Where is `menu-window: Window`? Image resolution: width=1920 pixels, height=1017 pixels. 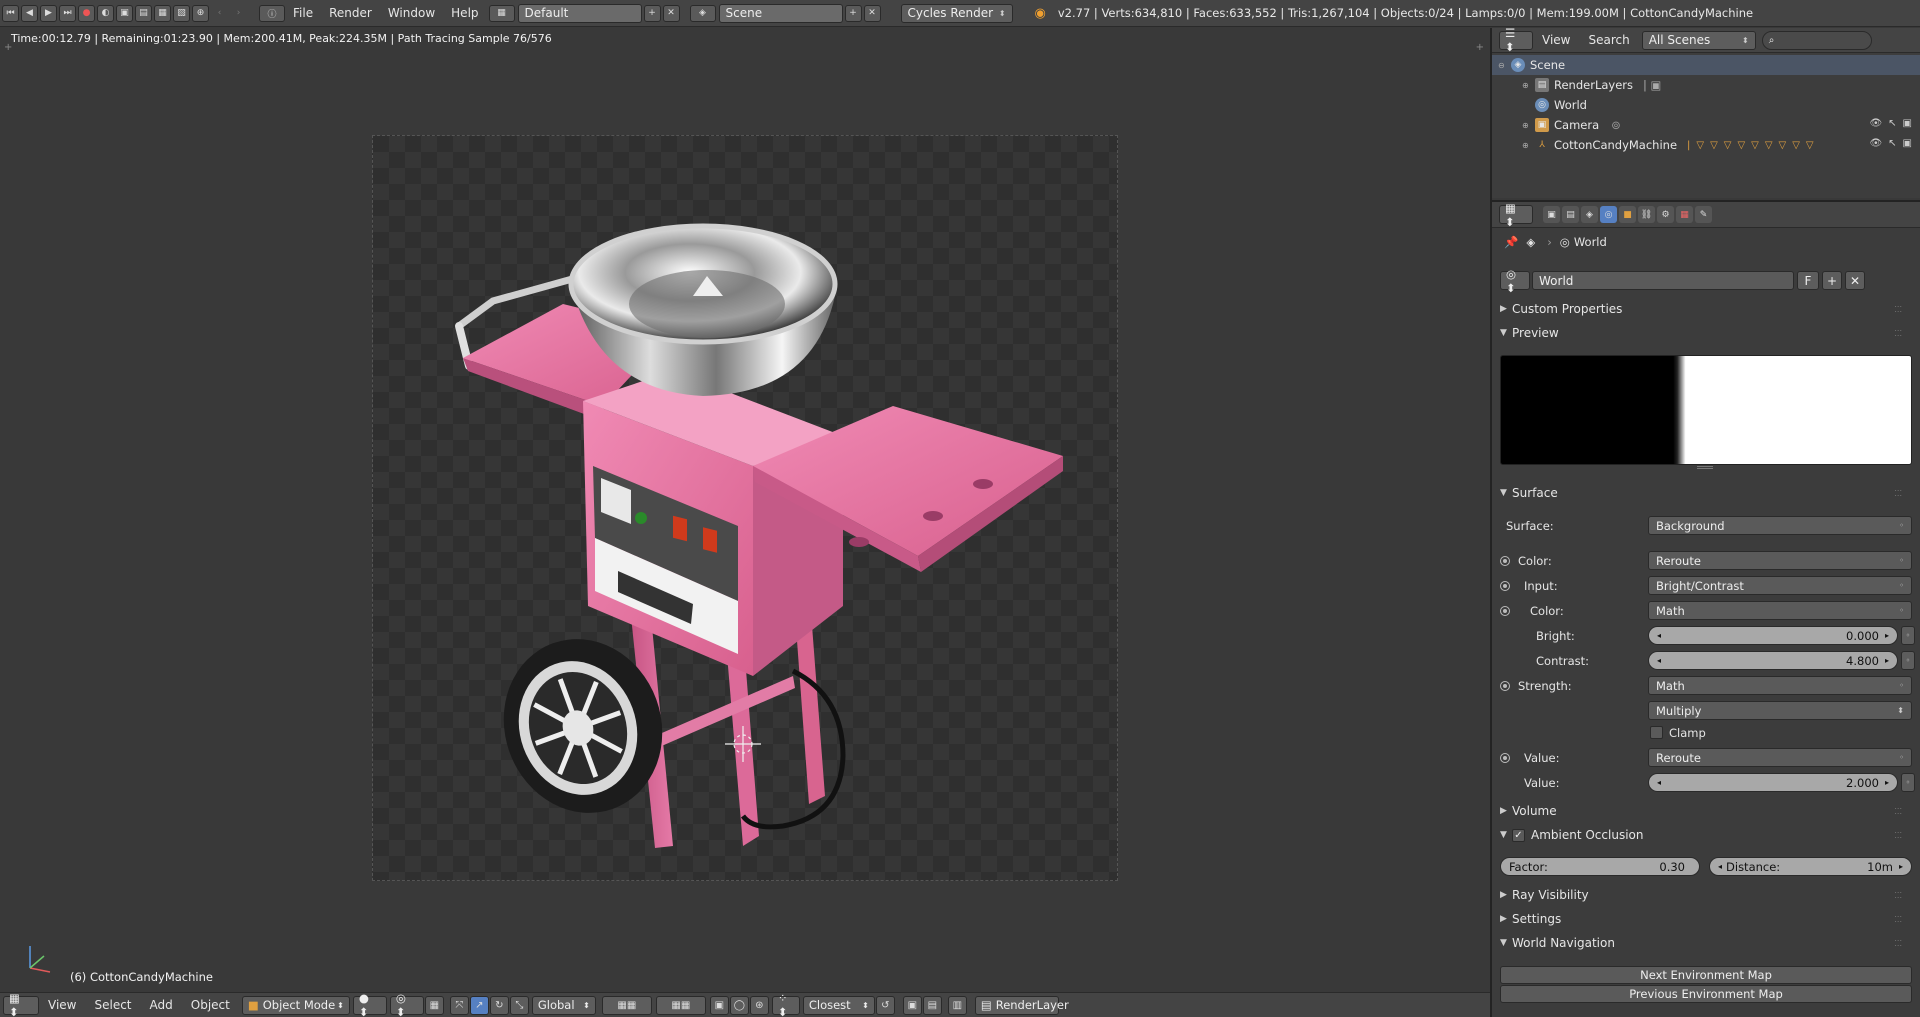
menu-window: Window is located at coordinates (411, 13).